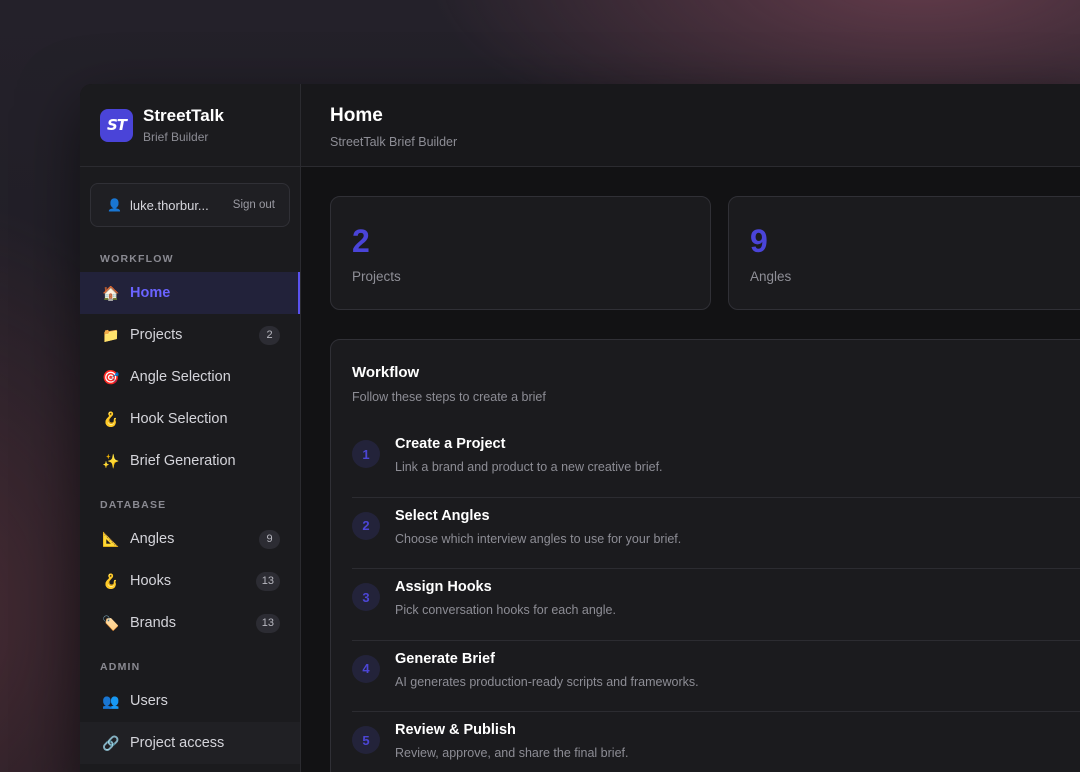  What do you see at coordinates (153, 623) in the screenshot?
I see `sidebar-item-label: Brands` at bounding box center [153, 623].